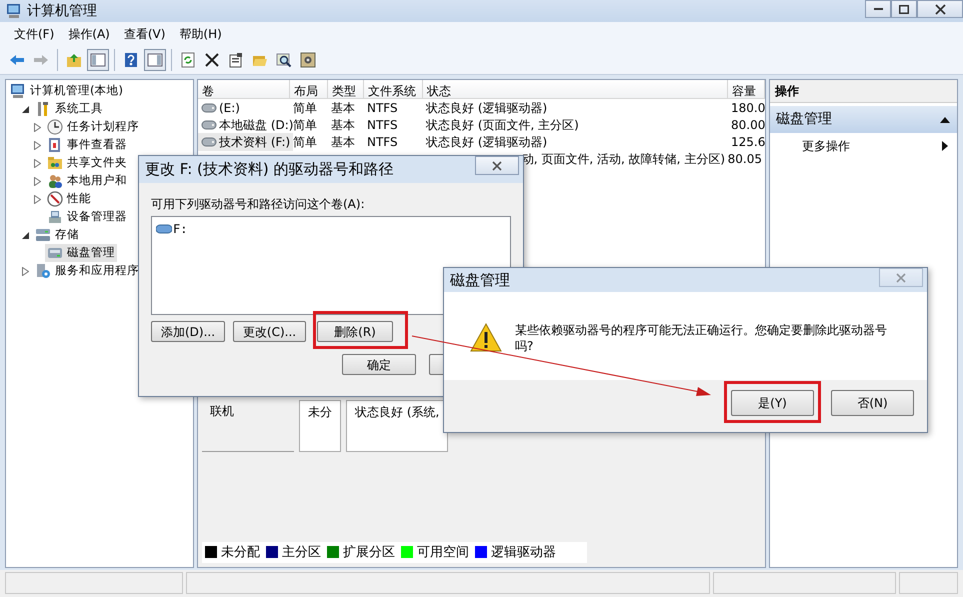 This screenshot has height=597, width=963. What do you see at coordinates (55, 181) in the screenshot?
I see `users-icon` at bounding box center [55, 181].